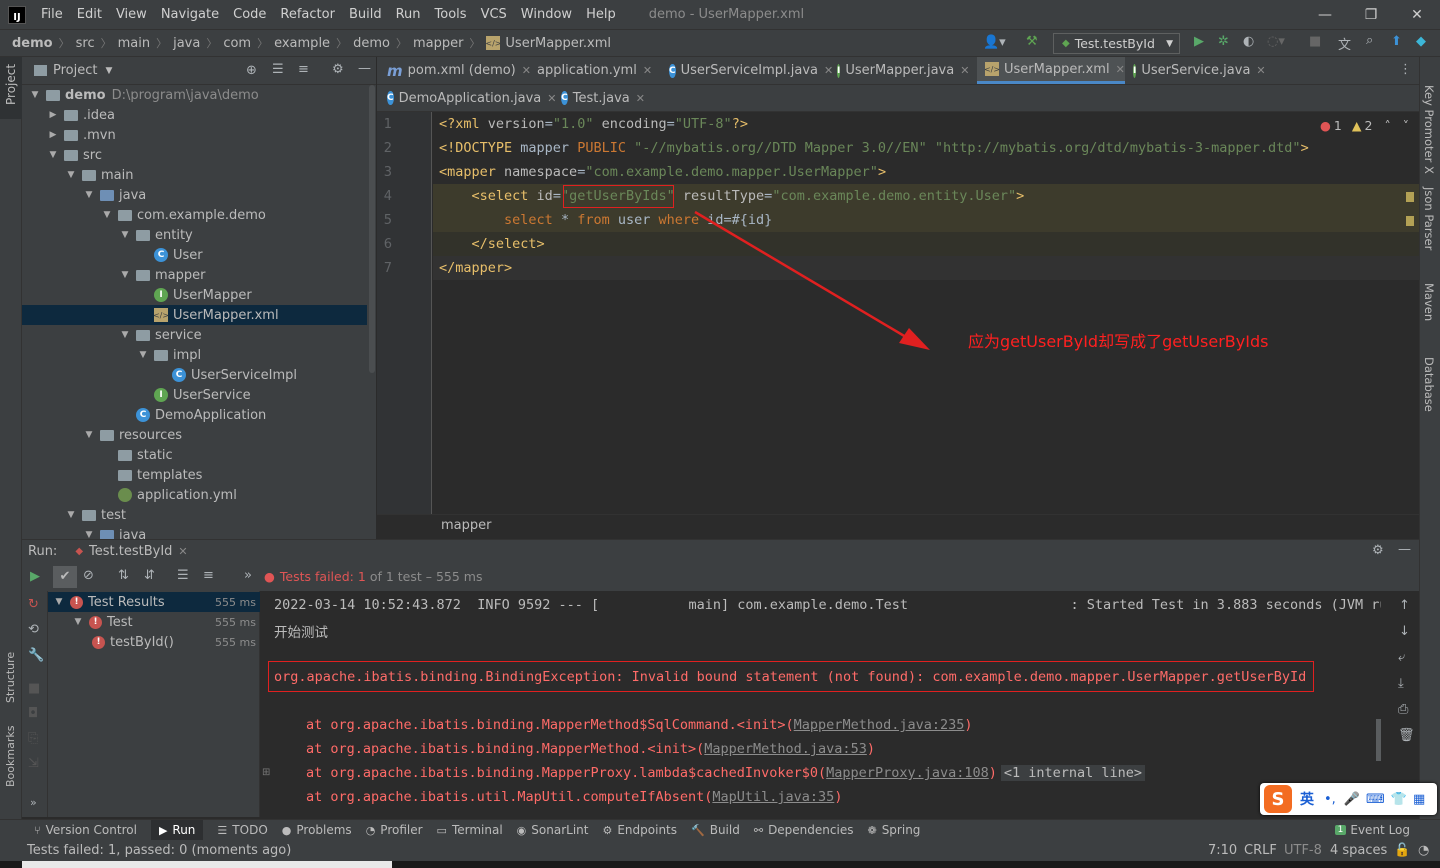  What do you see at coordinates (194, 275) in the screenshot?
I see `tree-item: ▼ mapper` at bounding box center [194, 275].